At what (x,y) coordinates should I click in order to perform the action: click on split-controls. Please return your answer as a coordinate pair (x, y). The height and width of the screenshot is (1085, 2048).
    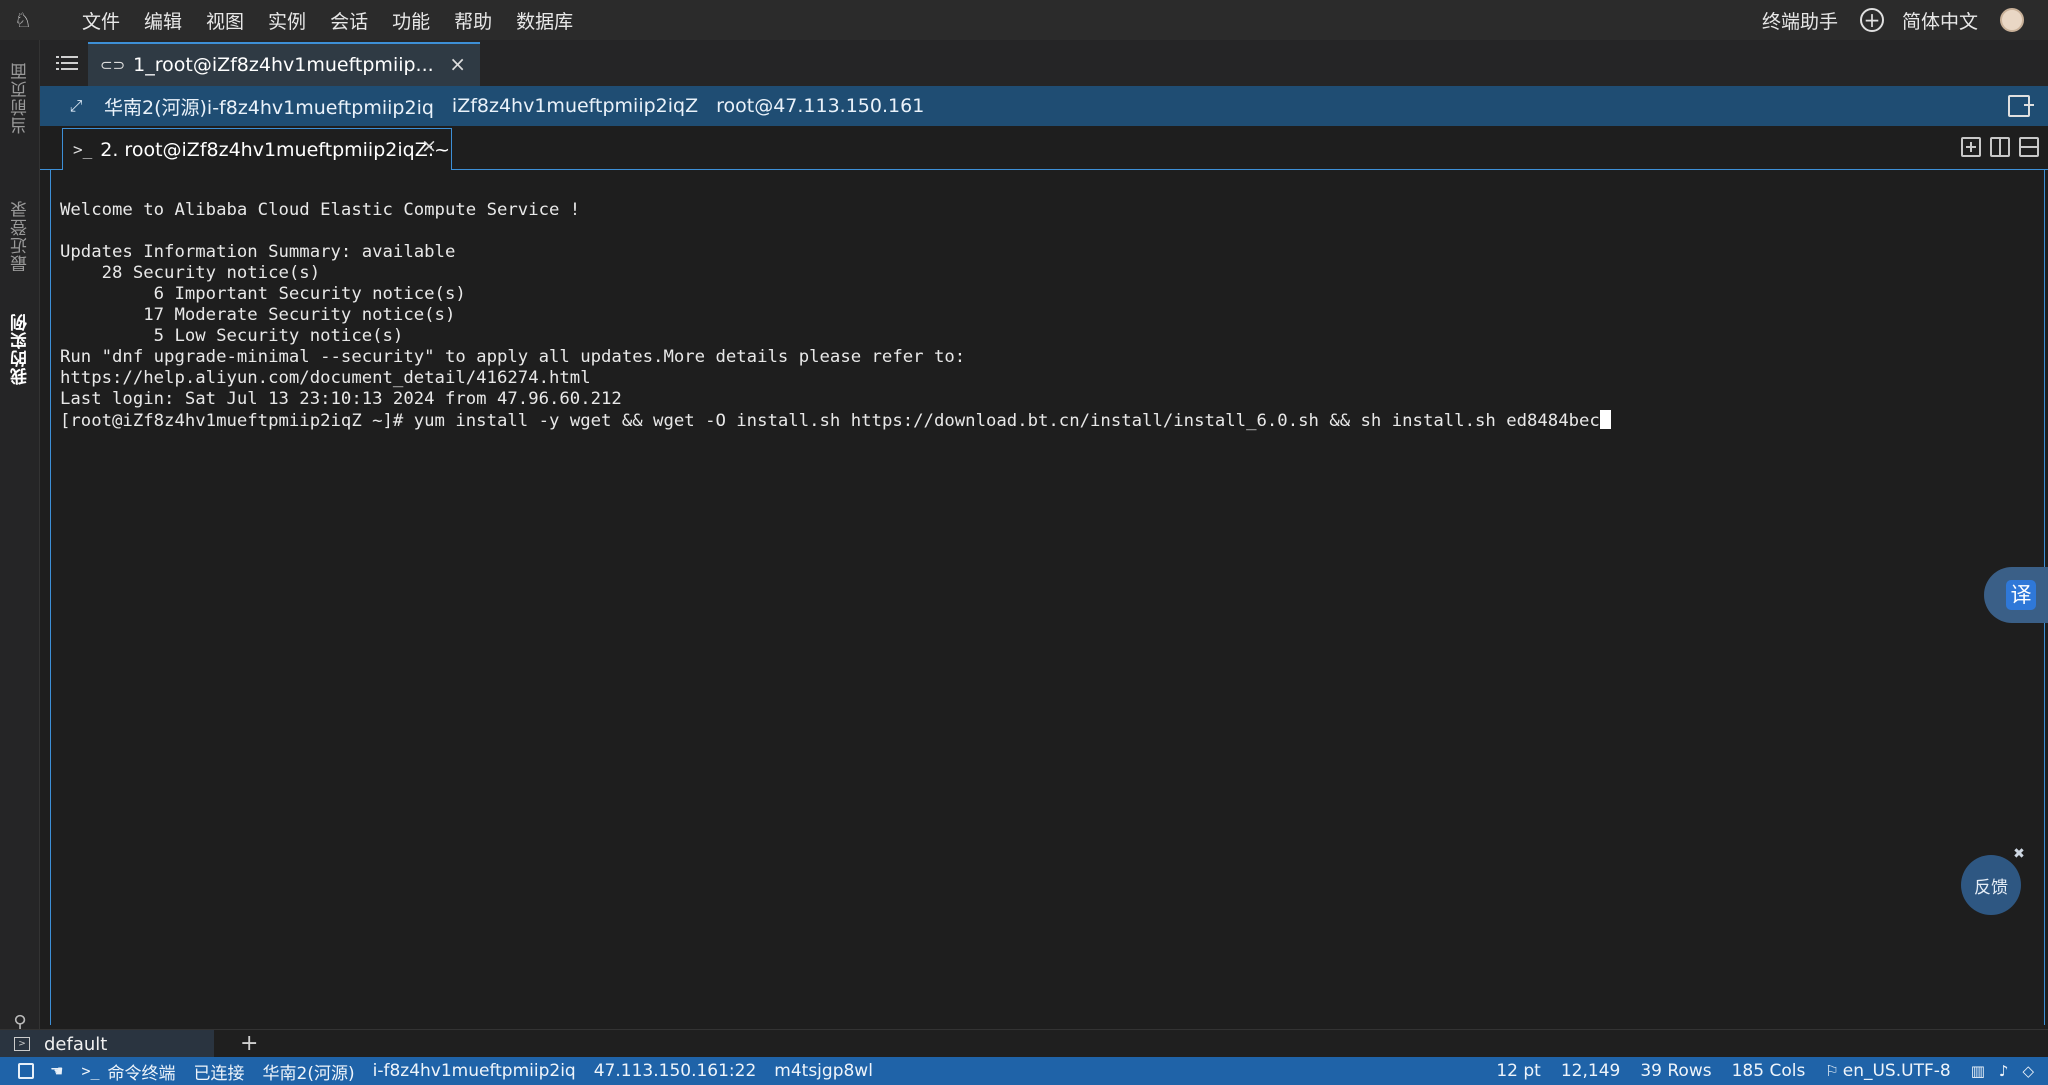
    Looking at the image, I should click on (2004, 147).